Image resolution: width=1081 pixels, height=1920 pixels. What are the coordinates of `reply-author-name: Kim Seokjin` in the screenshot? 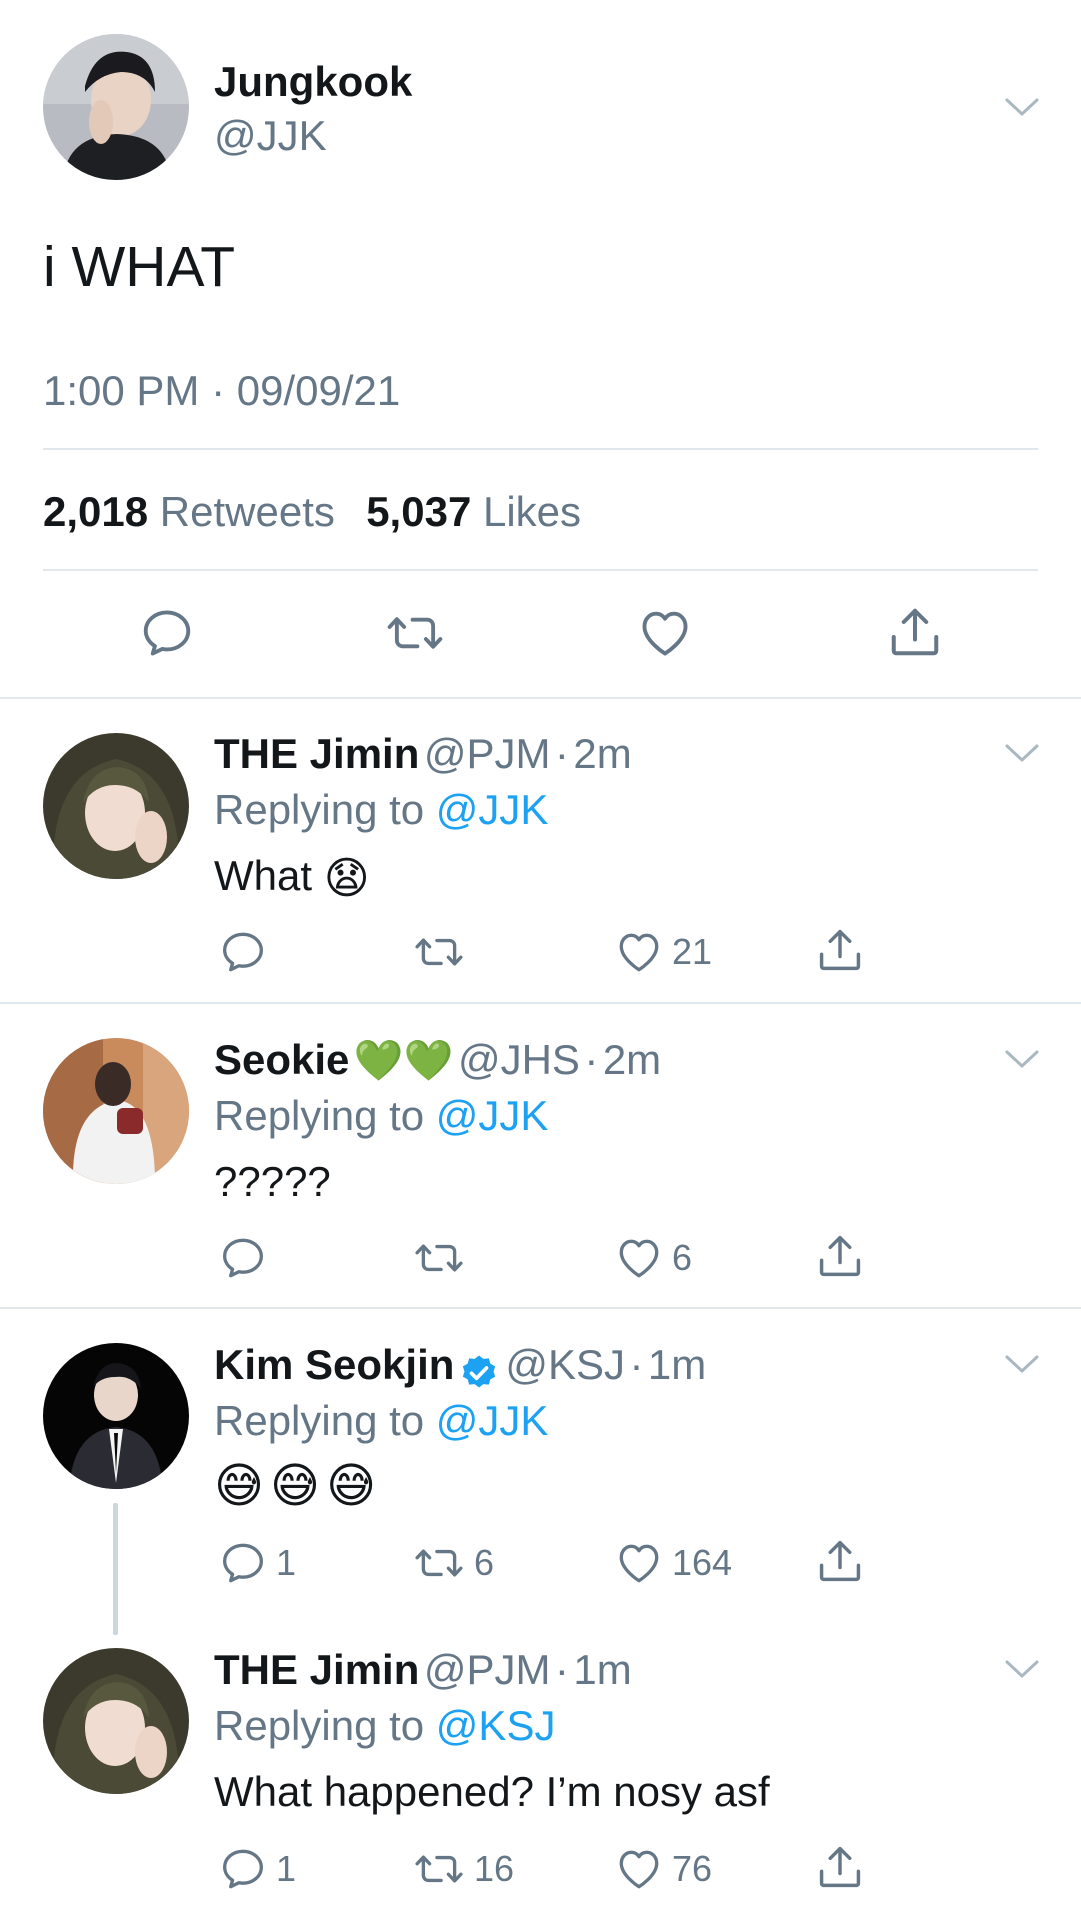 It's located at (334, 1364).